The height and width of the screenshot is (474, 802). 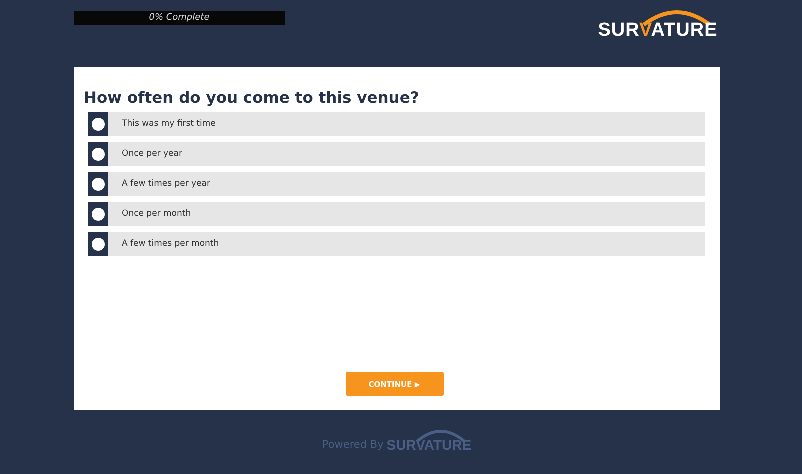 What do you see at coordinates (396, 244) in the screenshot?
I see `answer-option: A few times per month` at bounding box center [396, 244].